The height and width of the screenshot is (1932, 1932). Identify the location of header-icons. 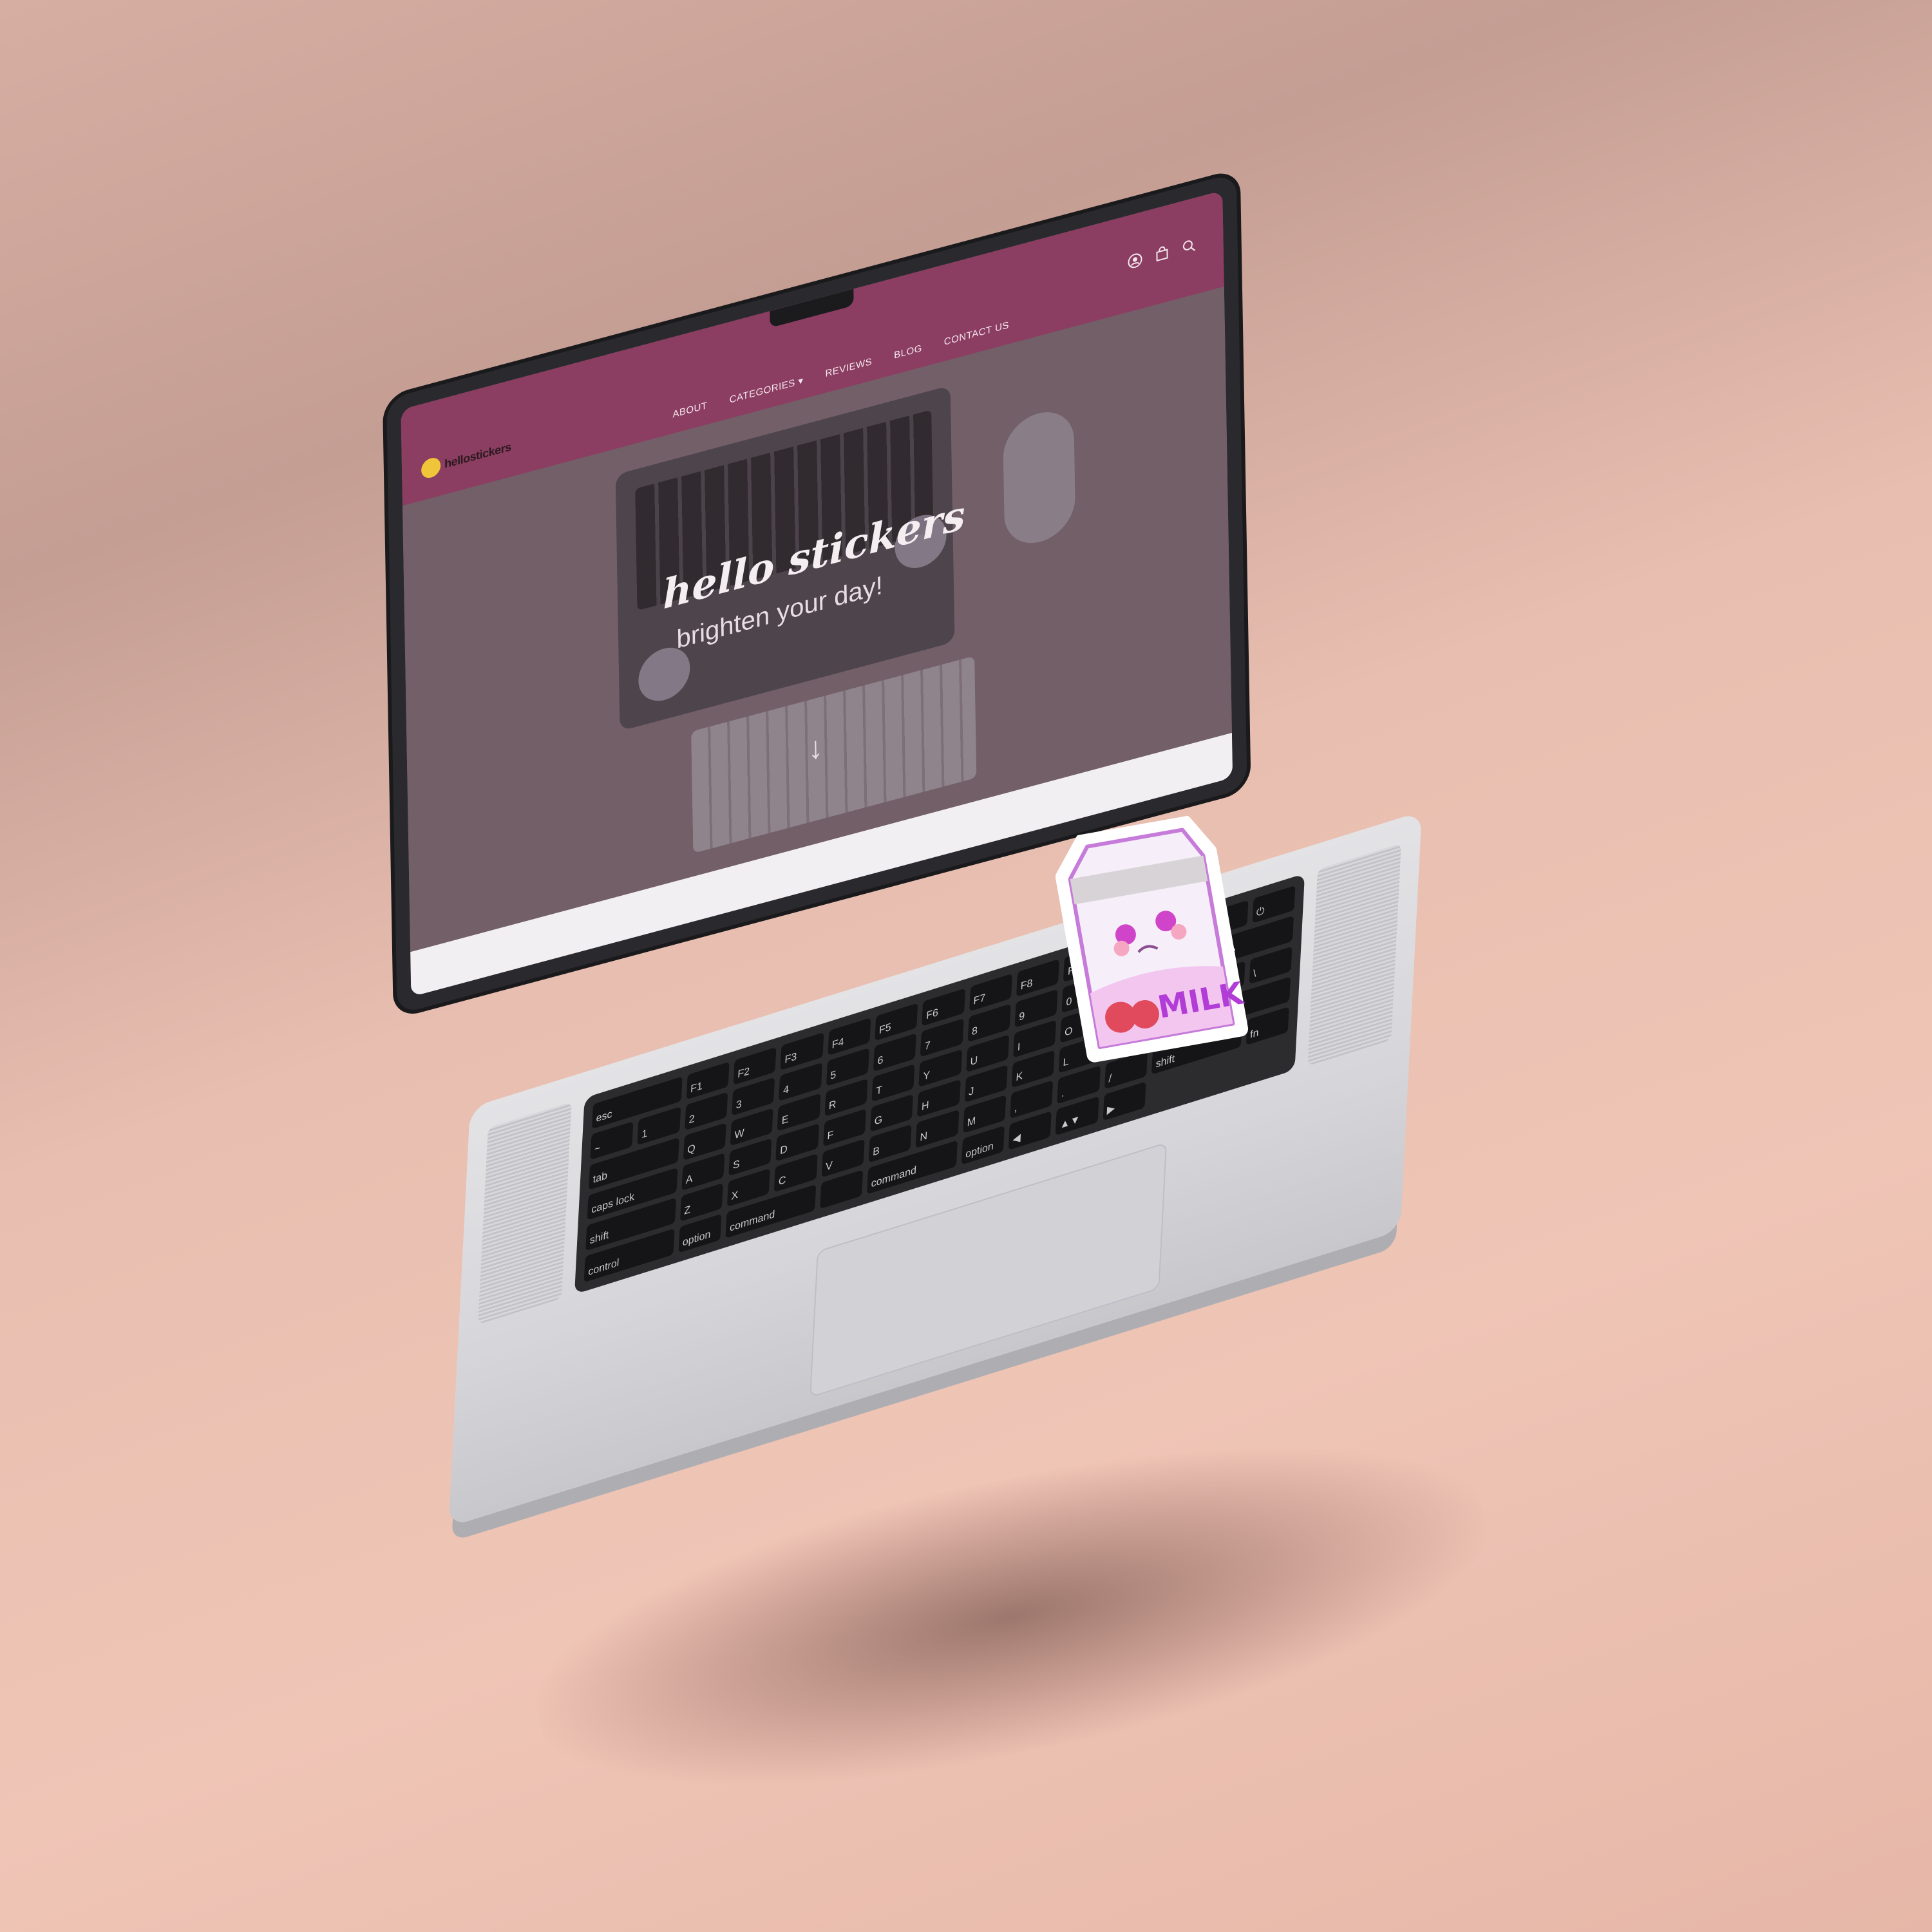
(1161, 254).